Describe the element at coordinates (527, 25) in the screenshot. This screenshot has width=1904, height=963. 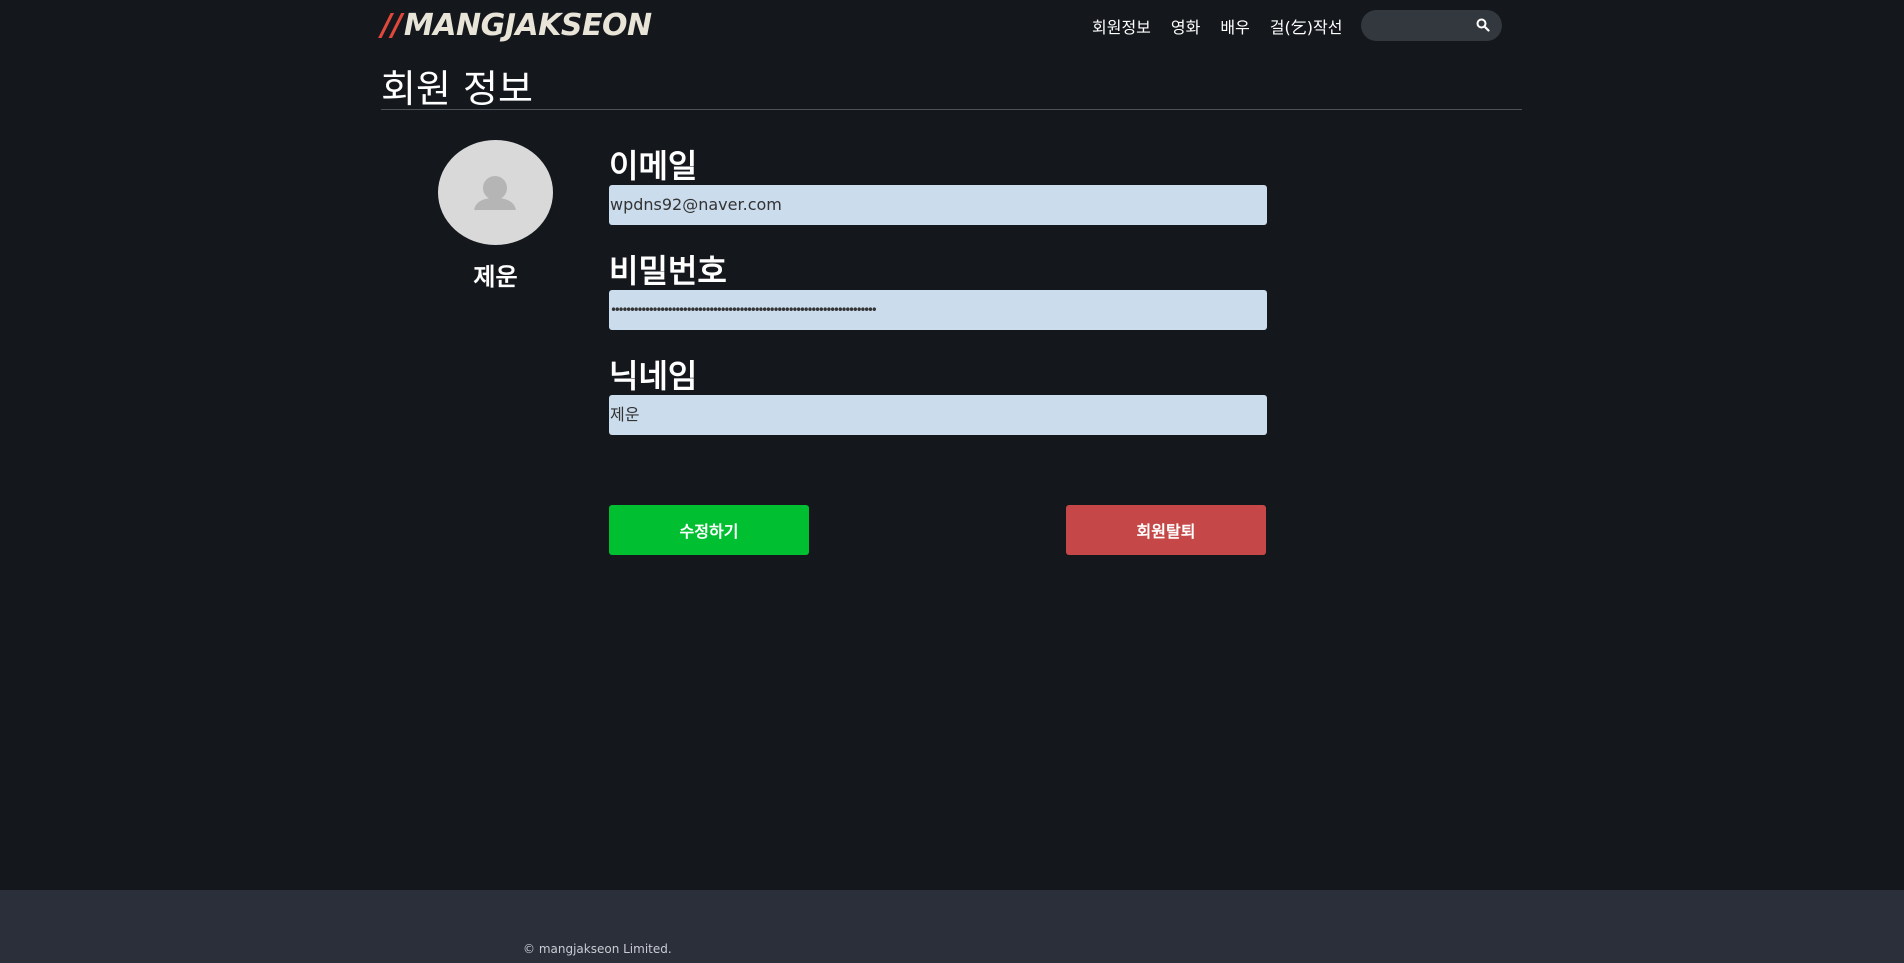
I see `logo-text: MANGJAKSEON` at that location.